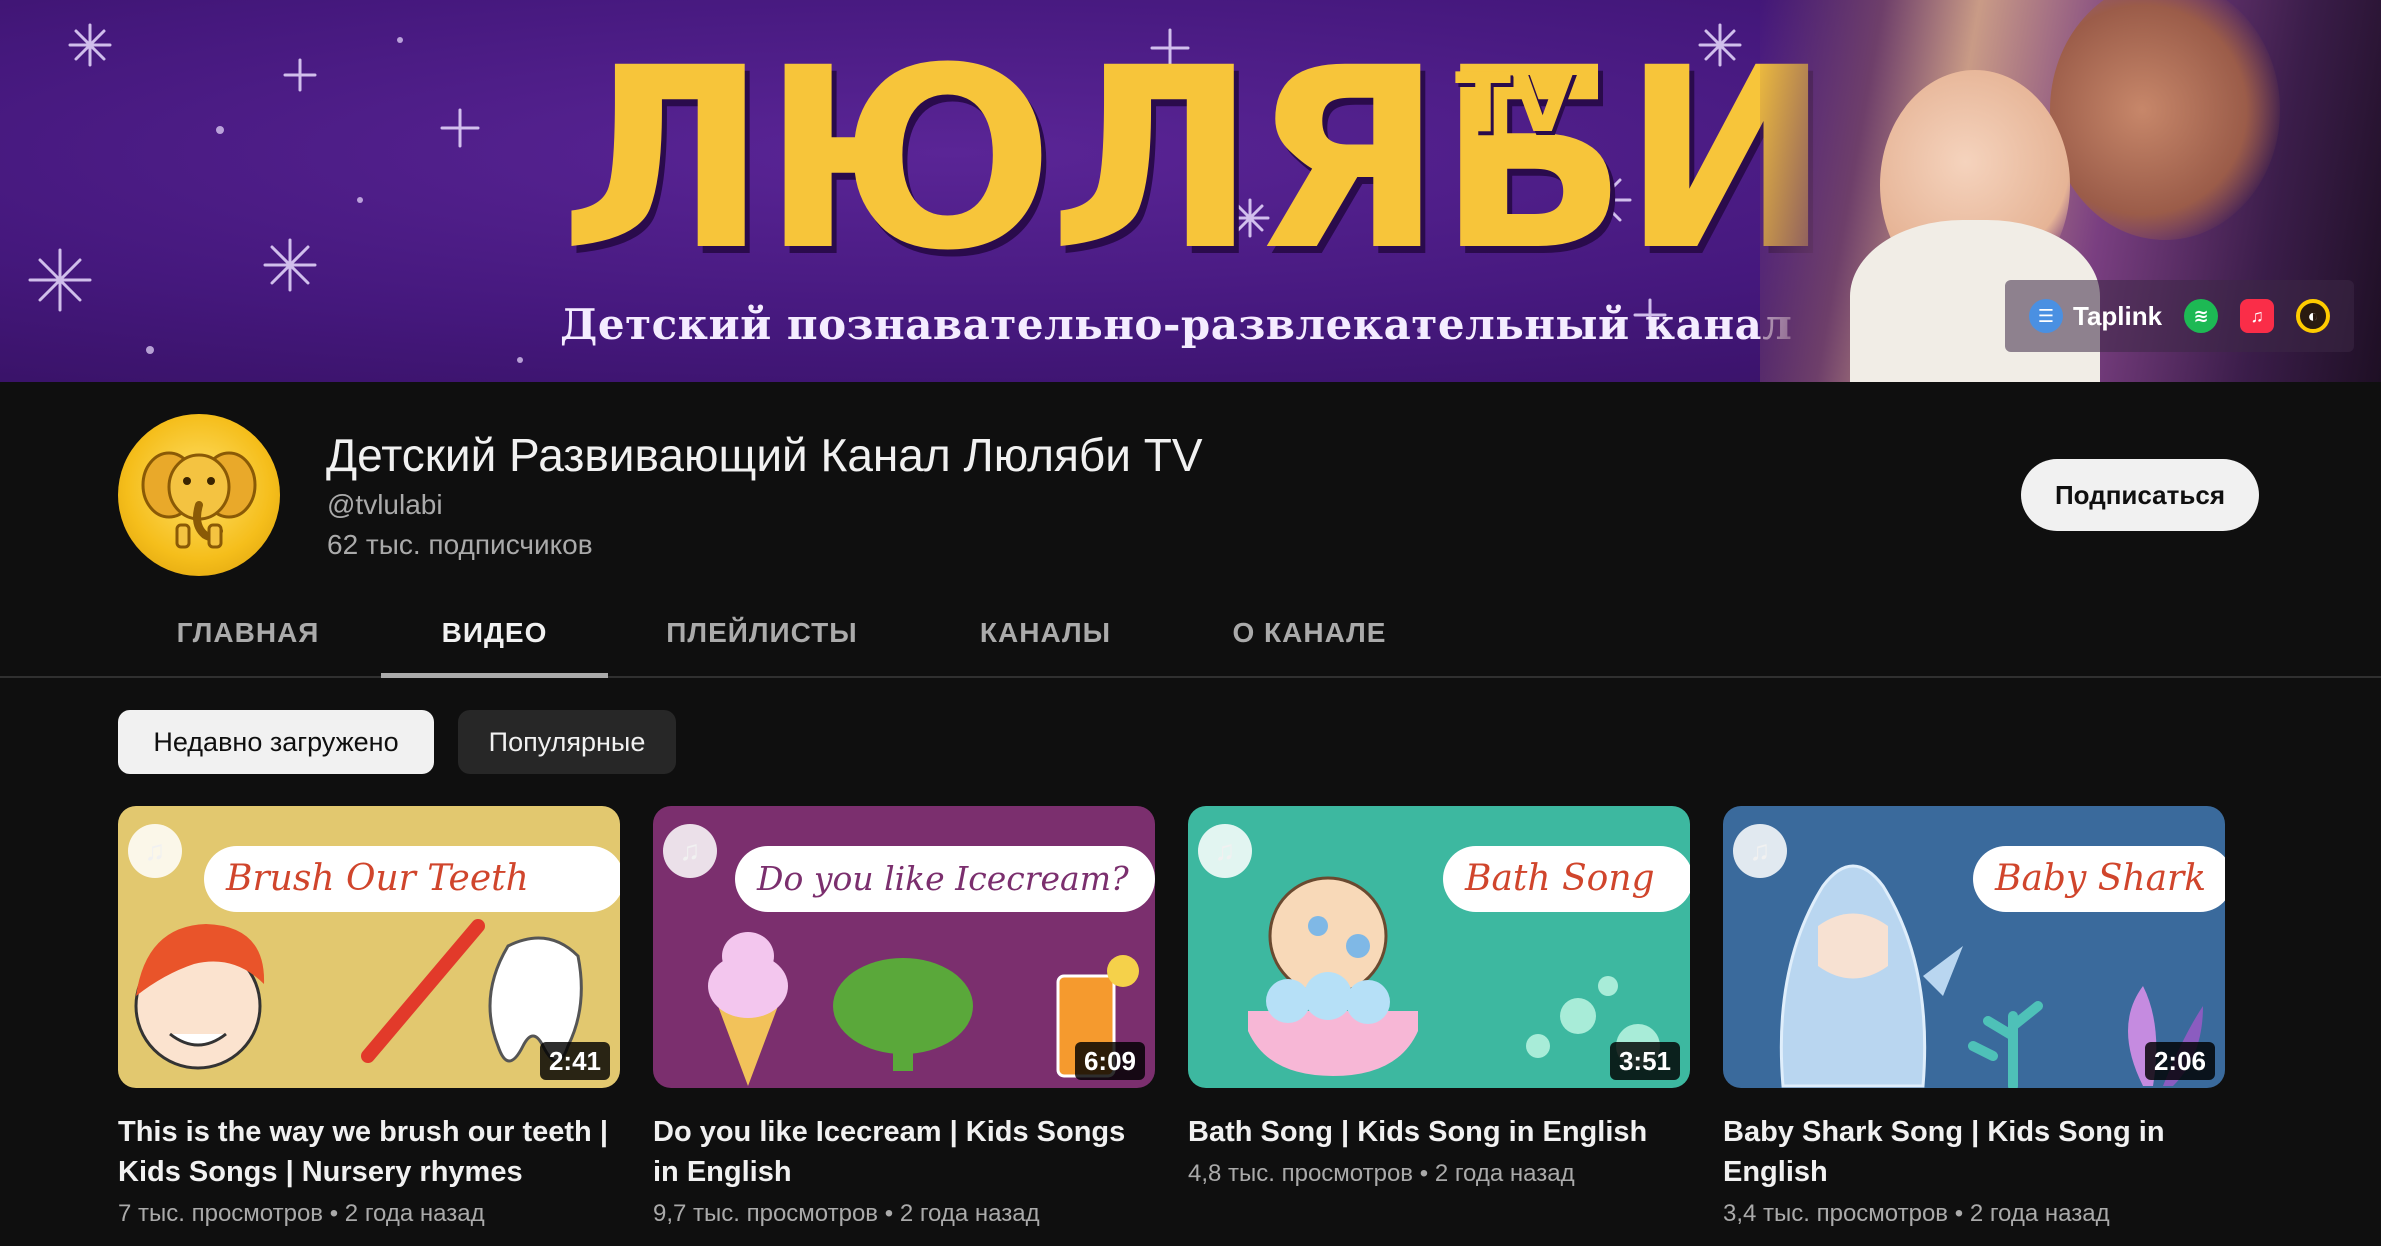 The width and height of the screenshot is (2381, 1246). What do you see at coordinates (764, 455) in the screenshot?
I see `channel-name: Детский Развивающий Канал Люляби TV` at bounding box center [764, 455].